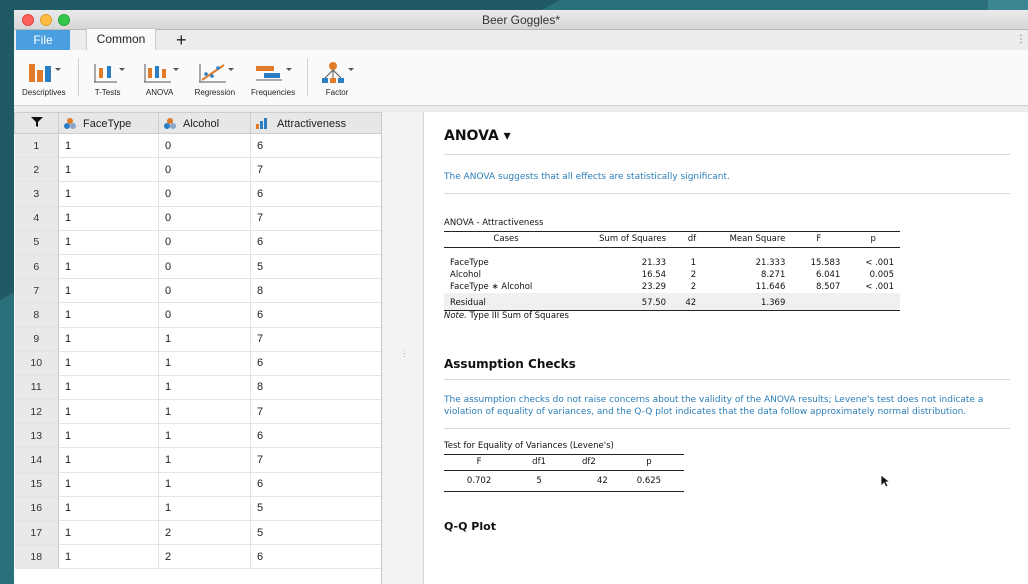 The height and width of the screenshot is (584, 1028). Describe the element at coordinates (121, 39) in the screenshot. I see `tab-common: Common` at that location.